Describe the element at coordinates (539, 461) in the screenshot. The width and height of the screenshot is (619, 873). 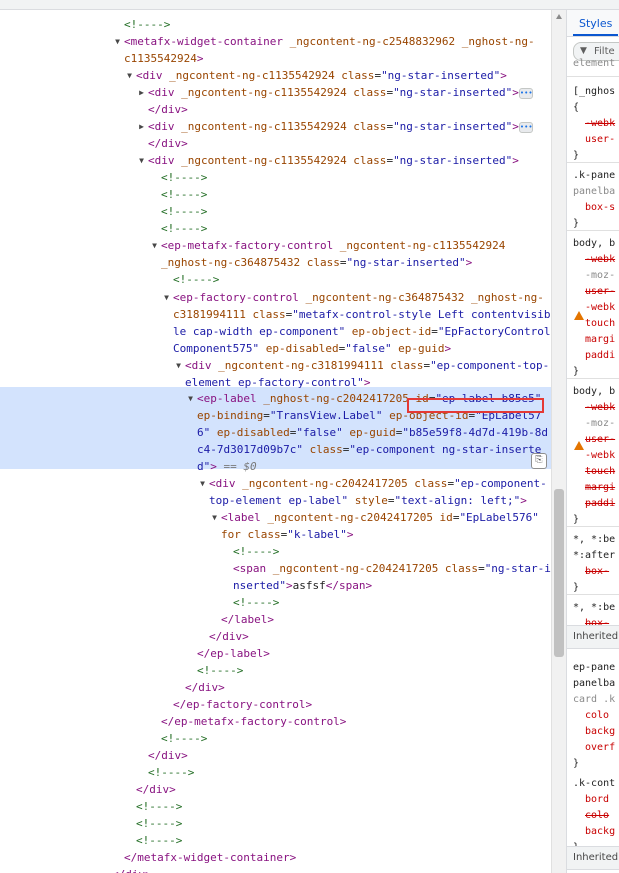
I see `copy-element-icon: ⎘` at that location.